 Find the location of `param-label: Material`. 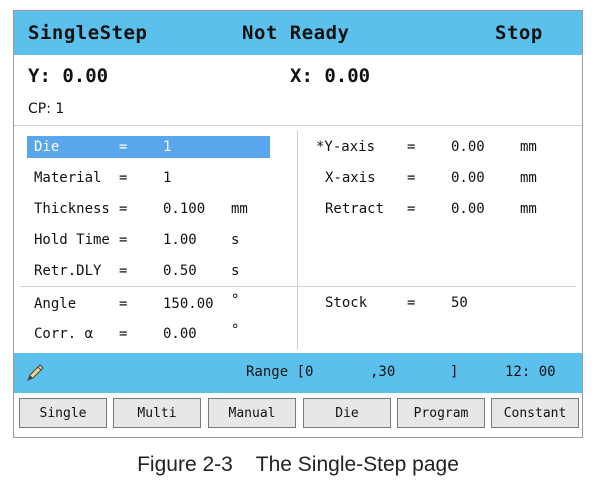

param-label: Material is located at coordinates (68, 178).